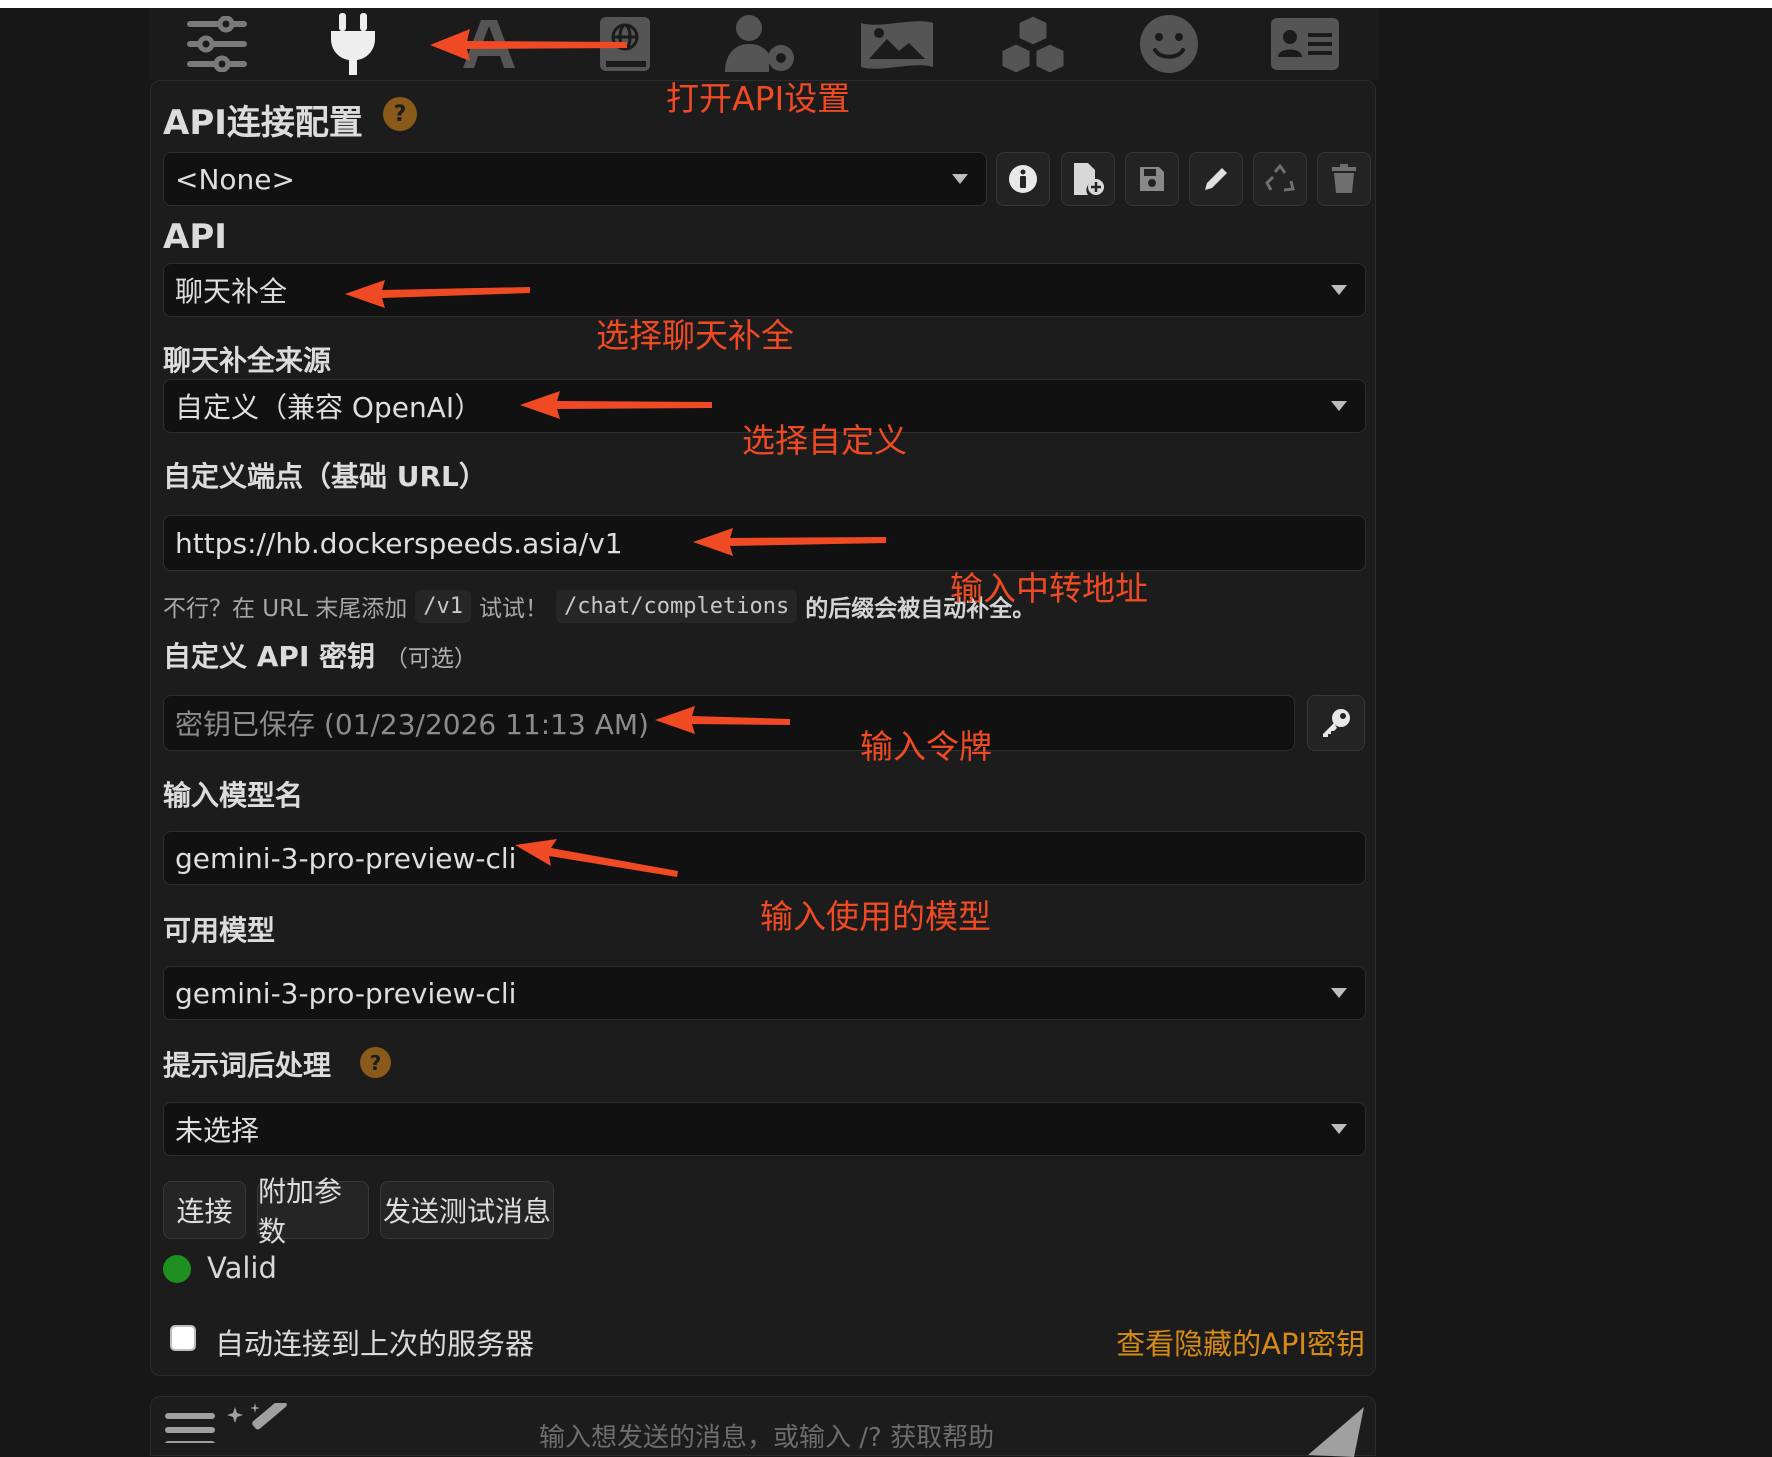 This screenshot has width=1772, height=1457. Describe the element at coordinates (875, 916) in the screenshot. I see `annotation-enter-model: 输入使用的模型` at that location.